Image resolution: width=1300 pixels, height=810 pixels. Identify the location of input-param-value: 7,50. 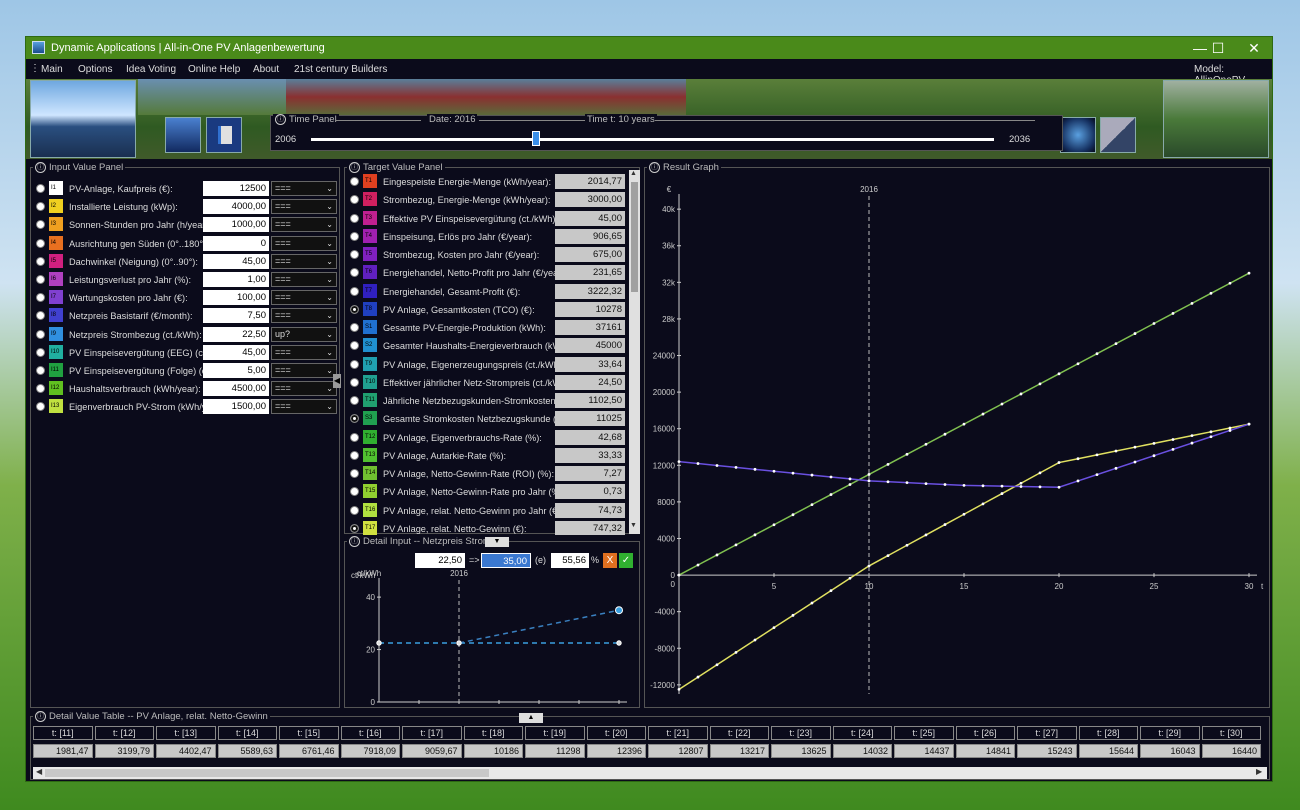
(236, 316).